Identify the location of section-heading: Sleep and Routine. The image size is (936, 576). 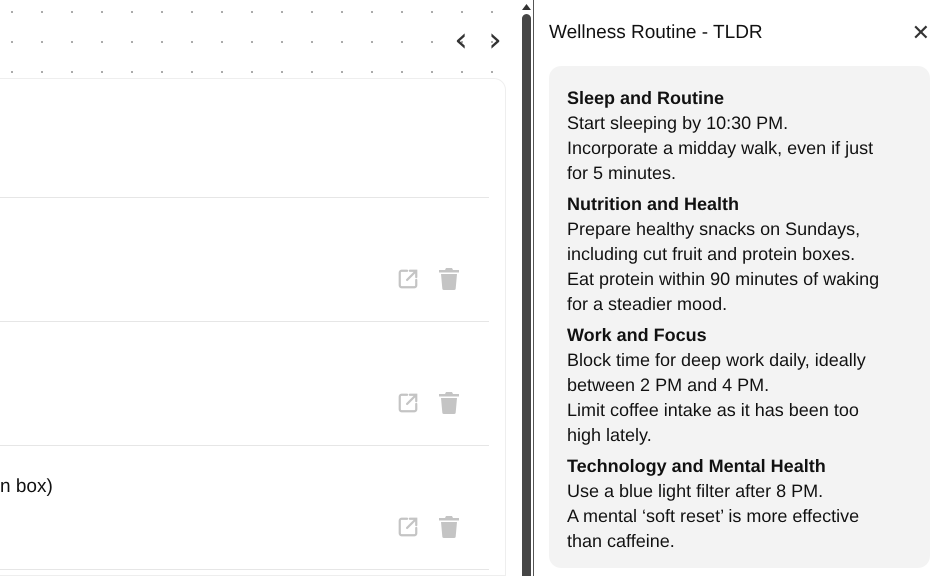
(646, 98).